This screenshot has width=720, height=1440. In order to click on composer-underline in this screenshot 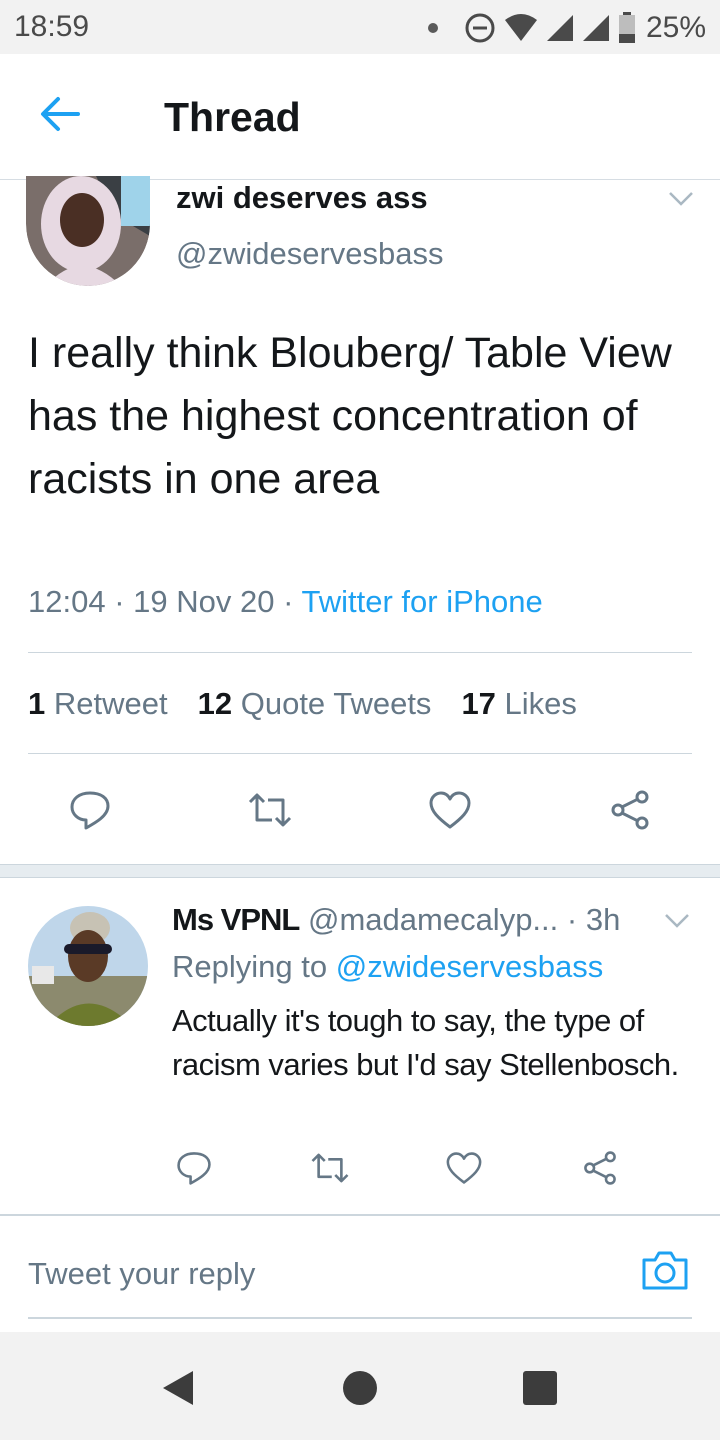, I will do `click(360, 1318)`.